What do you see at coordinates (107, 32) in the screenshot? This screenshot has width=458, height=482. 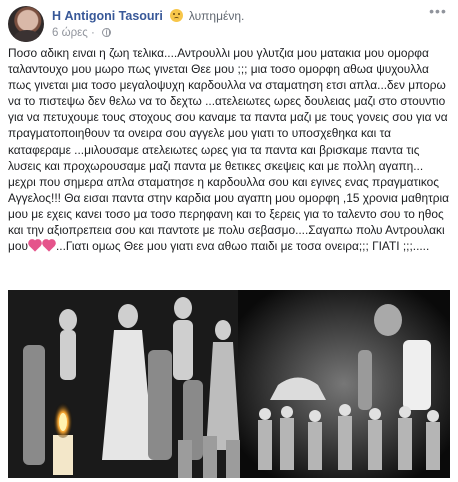 I see `globe-icon` at bounding box center [107, 32].